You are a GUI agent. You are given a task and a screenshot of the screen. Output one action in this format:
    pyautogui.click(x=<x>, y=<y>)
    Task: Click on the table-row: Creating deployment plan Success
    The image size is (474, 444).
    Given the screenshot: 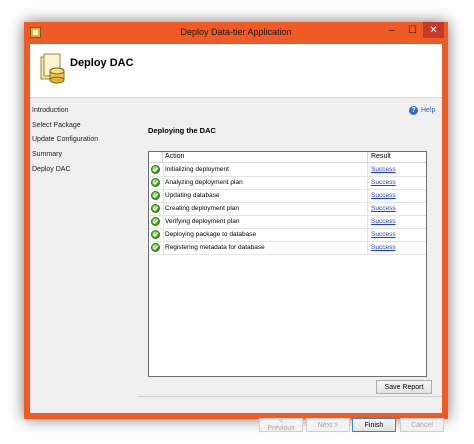 What is the action you would take?
    pyautogui.click(x=287, y=209)
    